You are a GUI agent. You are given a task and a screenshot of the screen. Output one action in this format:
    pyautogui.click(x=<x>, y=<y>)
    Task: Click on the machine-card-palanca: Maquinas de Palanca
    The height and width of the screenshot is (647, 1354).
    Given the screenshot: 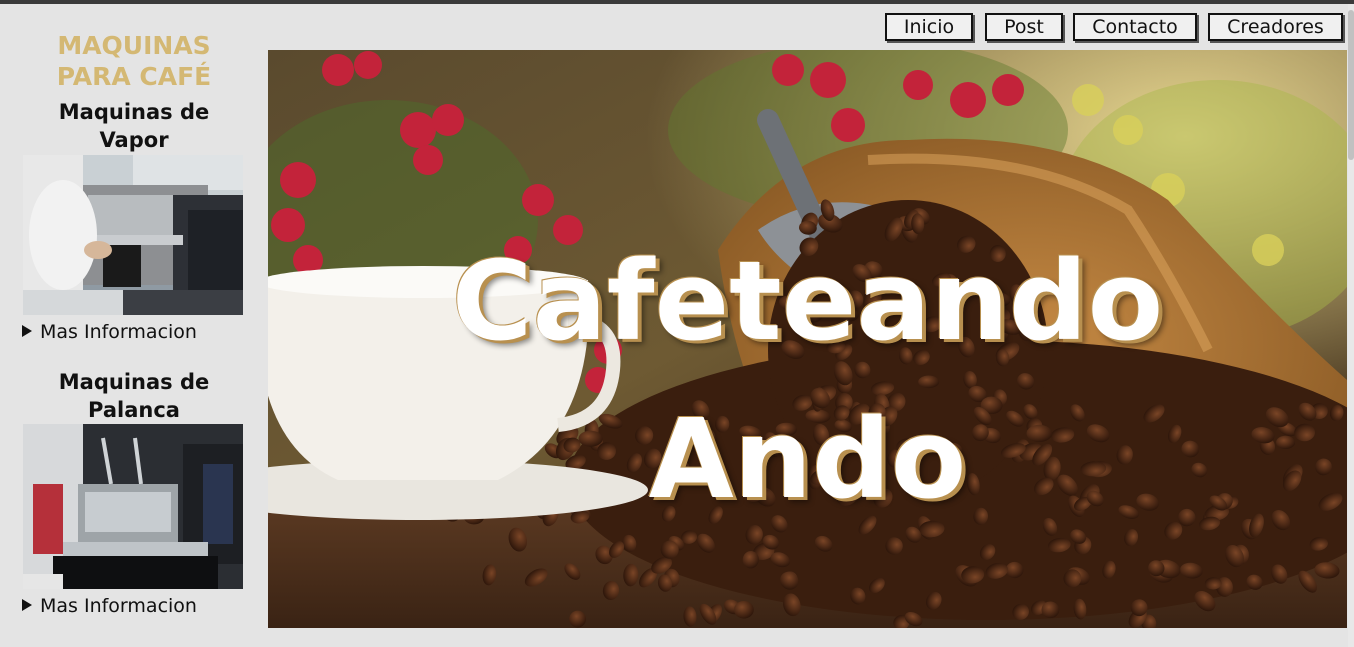 What is the action you would take?
    pyautogui.click(x=134, y=396)
    